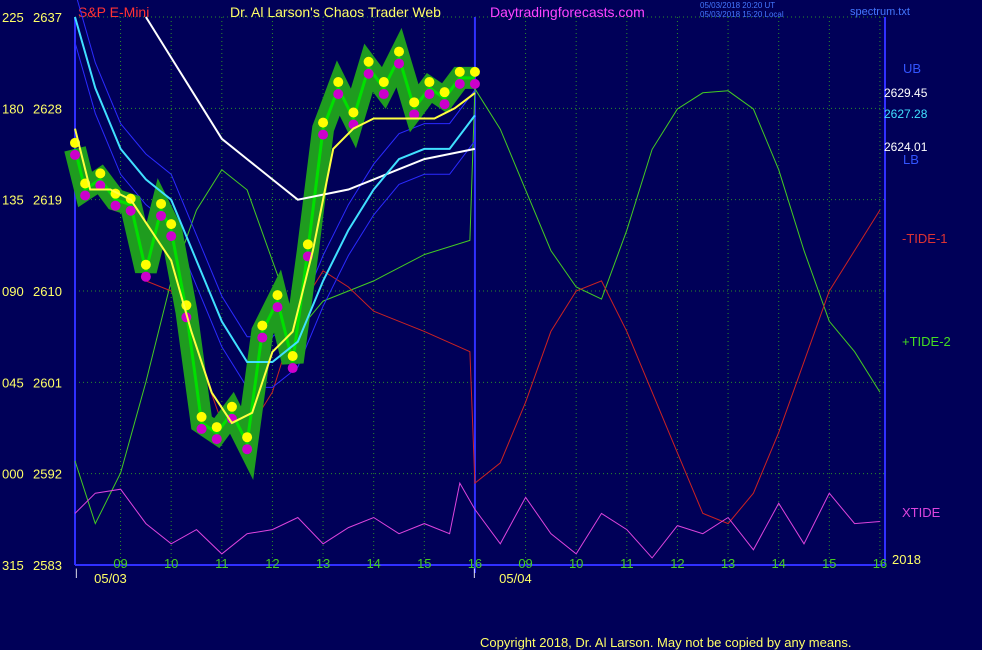  What do you see at coordinates (335, 12) in the screenshot?
I see `chart-title: Dr. Al Larson's Chaos Trader Web` at bounding box center [335, 12].